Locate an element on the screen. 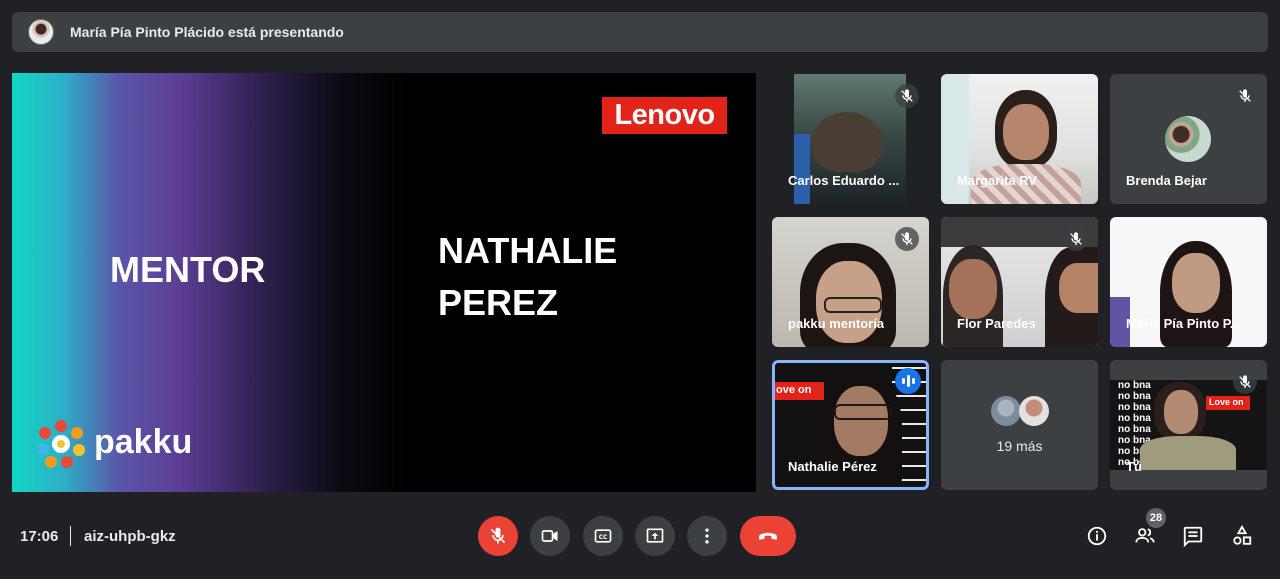 The image size is (1280, 579). presenting-text: María Pía Pinto Plácido está presentando is located at coordinates (207, 32).